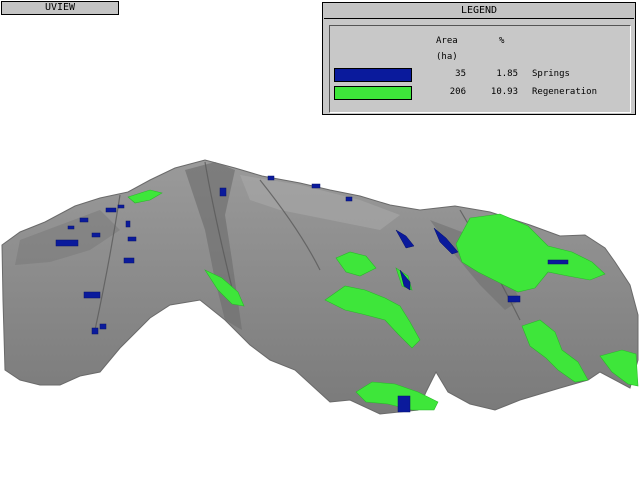  What do you see at coordinates (565, 92) in the screenshot?
I see `regeneration-label: Regeneration` at bounding box center [565, 92].